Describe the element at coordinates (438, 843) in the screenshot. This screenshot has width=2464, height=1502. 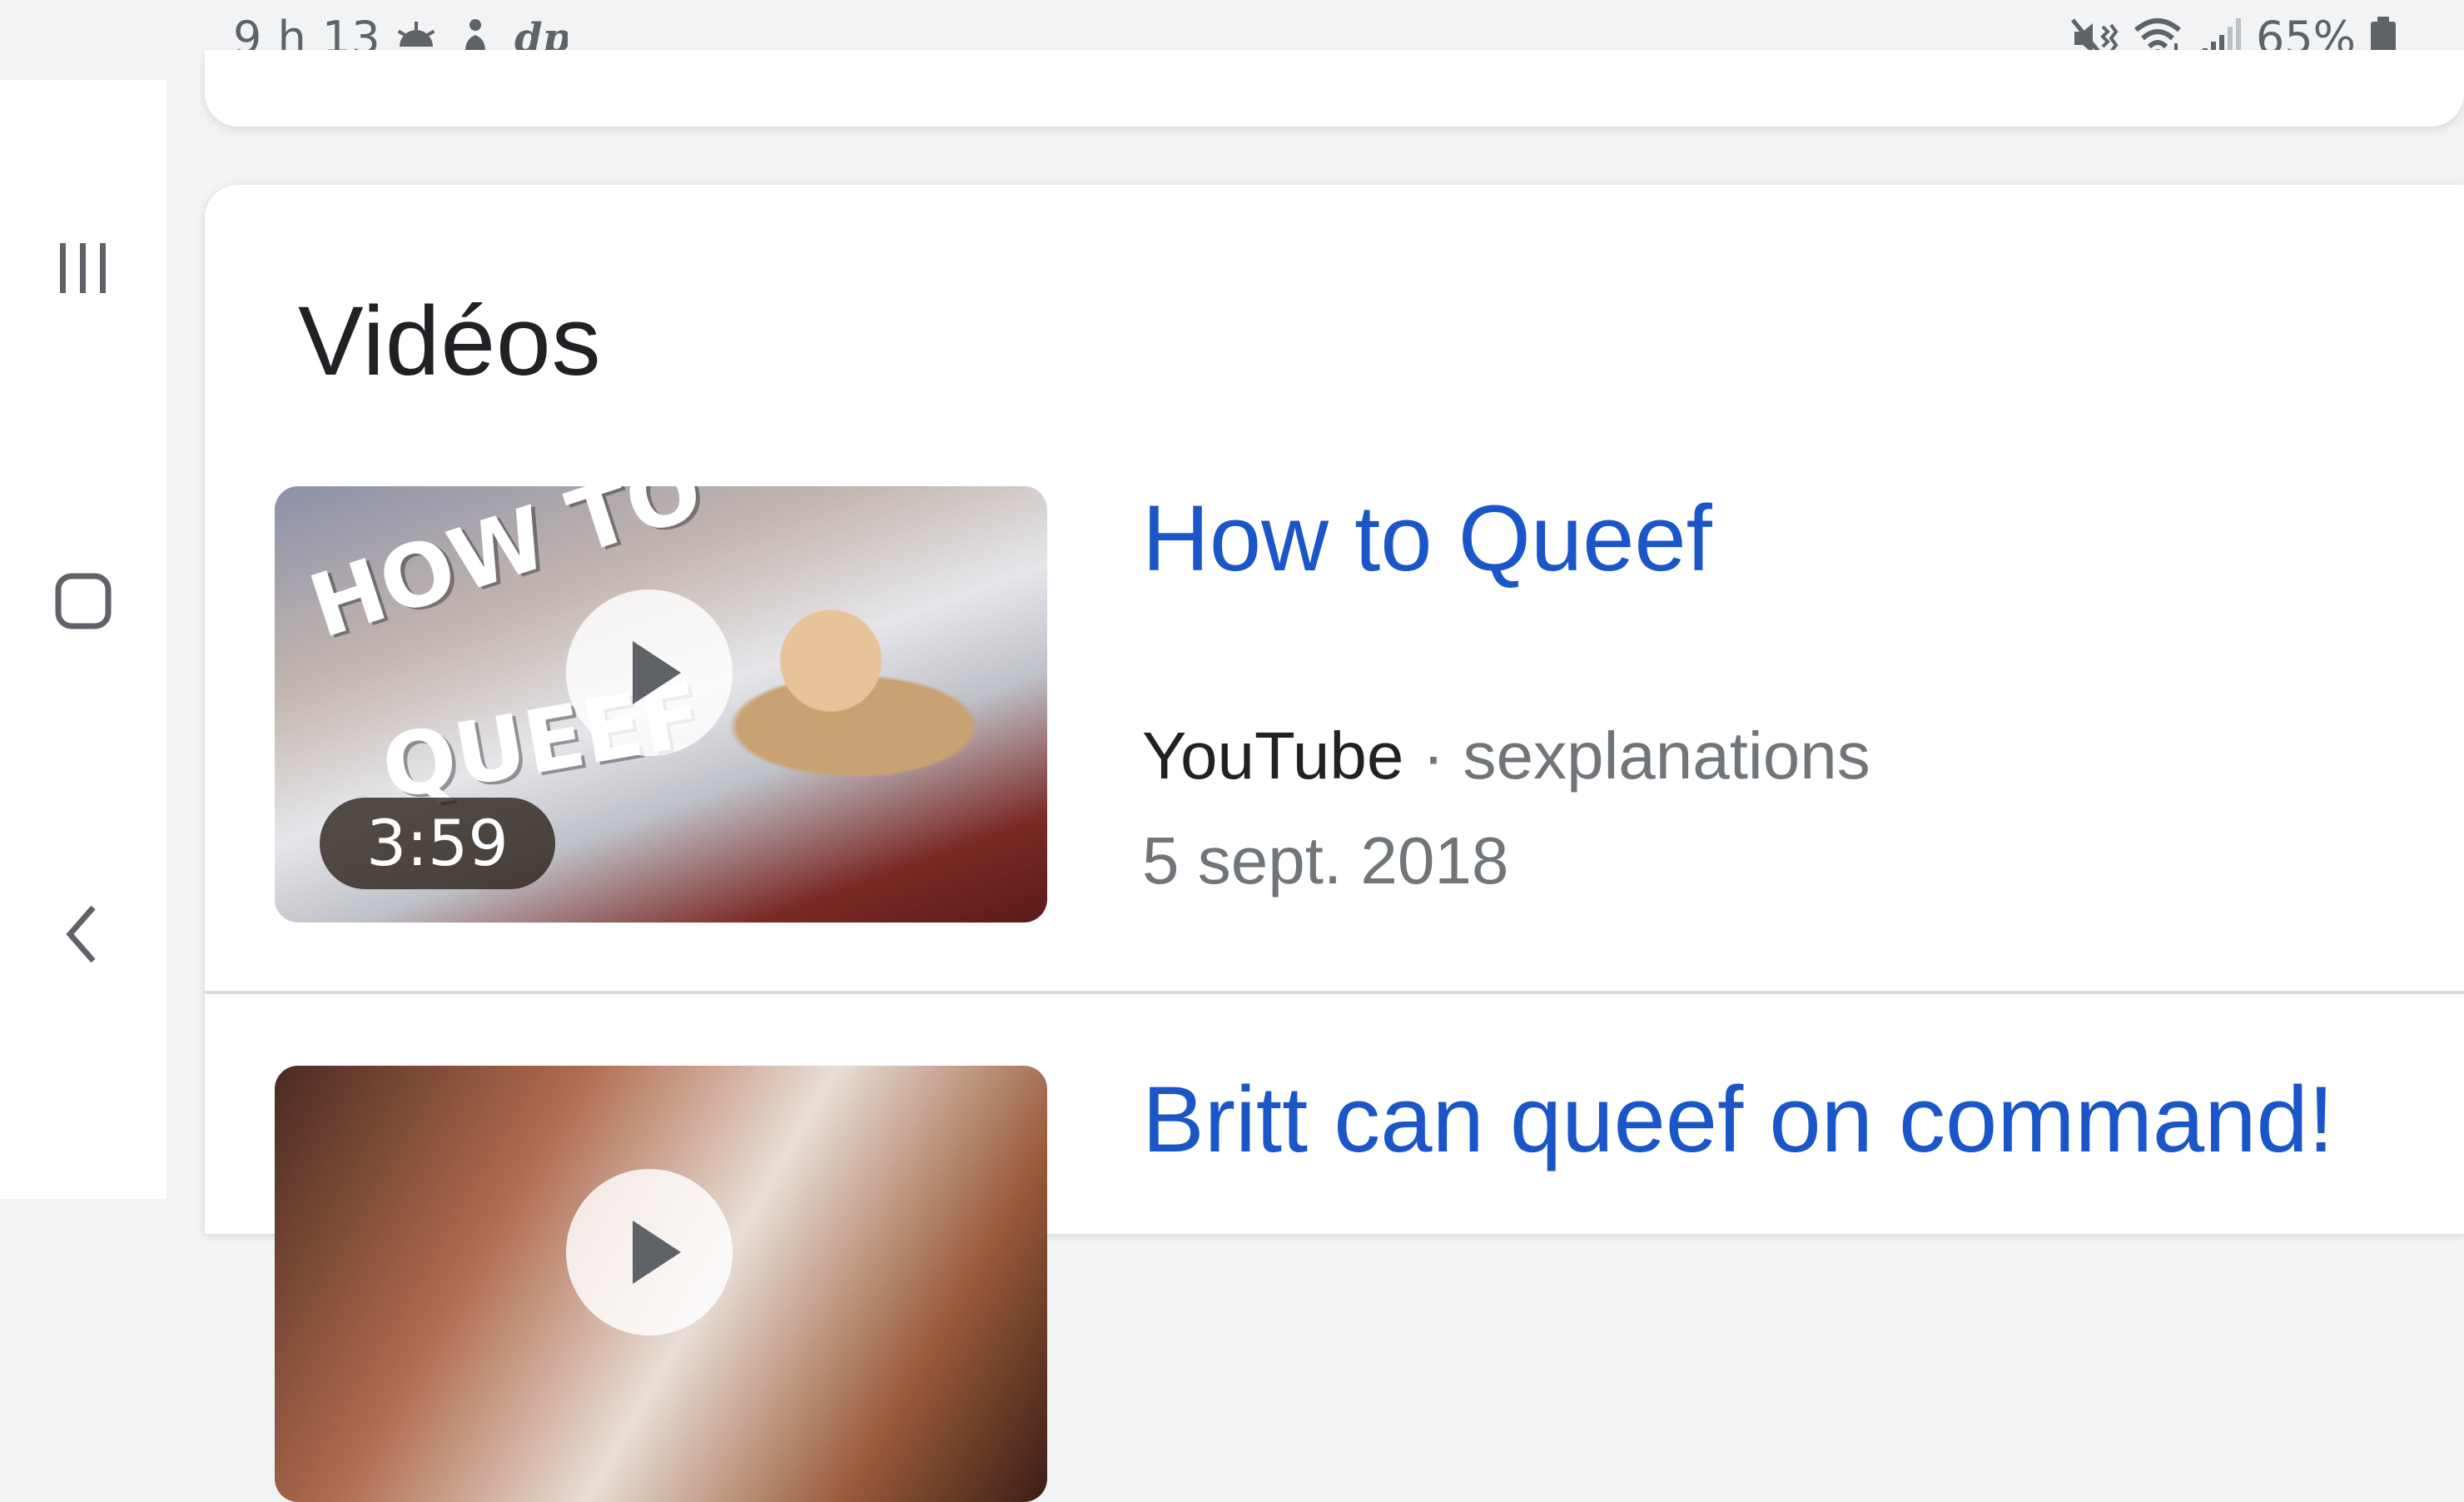
I see `video-duration: 3:59` at that location.